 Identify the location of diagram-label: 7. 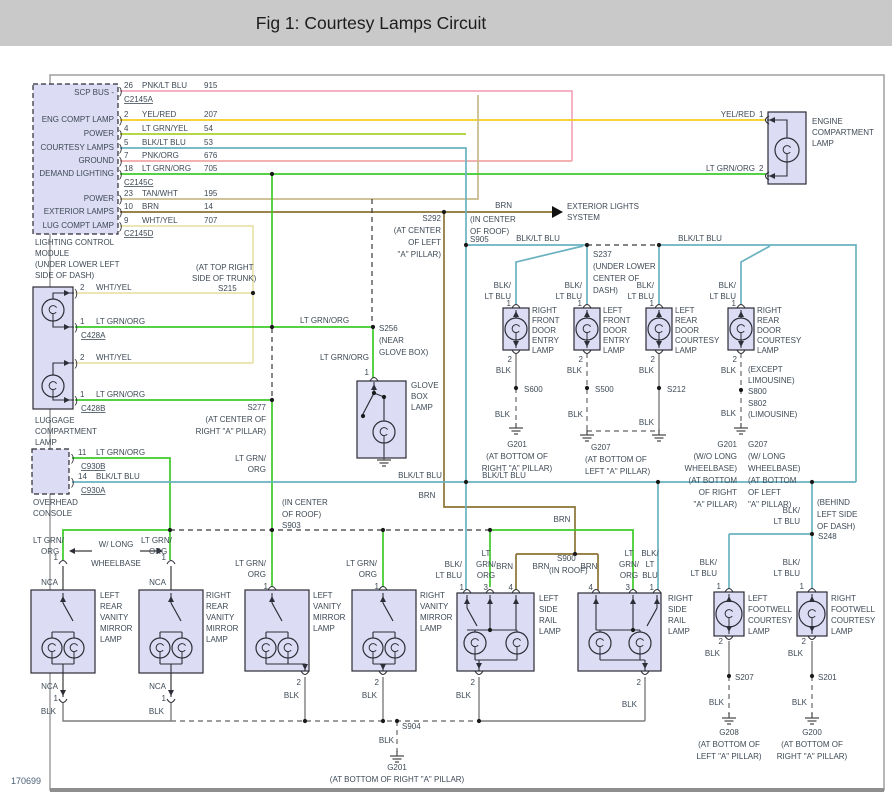
(126, 155).